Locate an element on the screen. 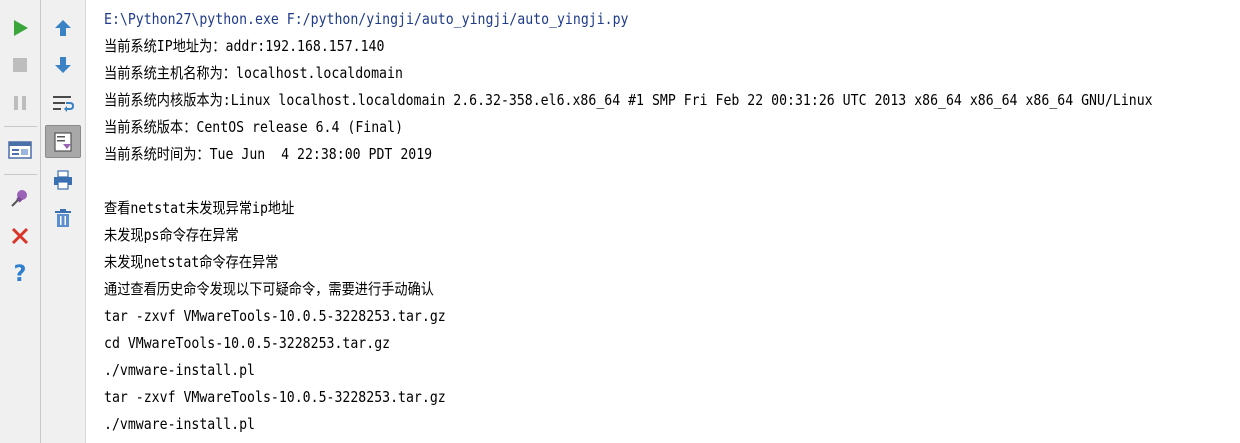  up-button is located at coordinates (63, 28).